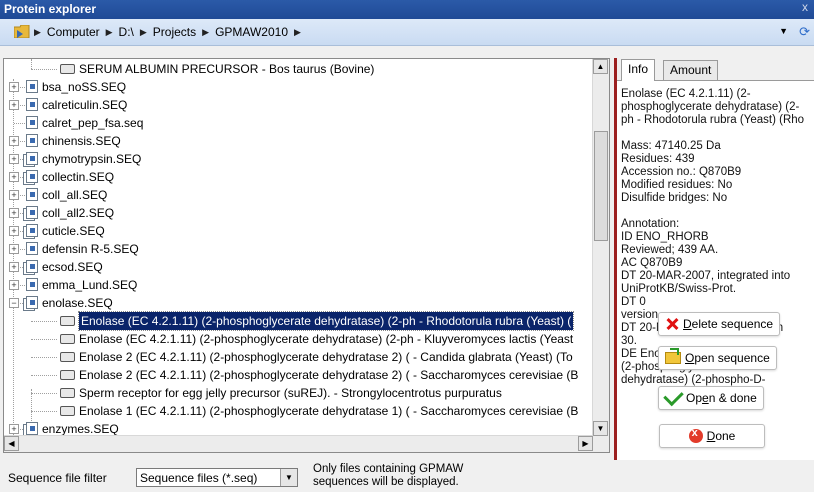 The height and width of the screenshot is (492, 814). What do you see at coordinates (727, 358) in the screenshot?
I see `open-sequence-label: Open sequence` at bounding box center [727, 358].